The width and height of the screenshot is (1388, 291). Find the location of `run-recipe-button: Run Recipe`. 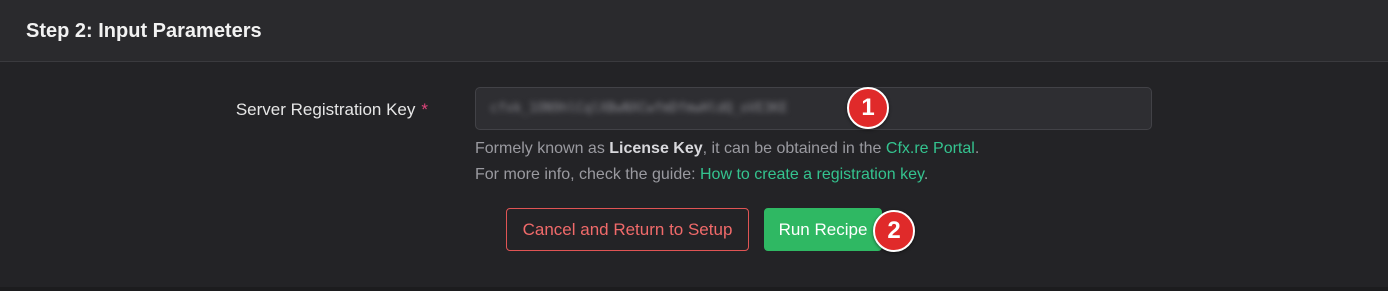

run-recipe-button: Run Recipe is located at coordinates (823, 229).